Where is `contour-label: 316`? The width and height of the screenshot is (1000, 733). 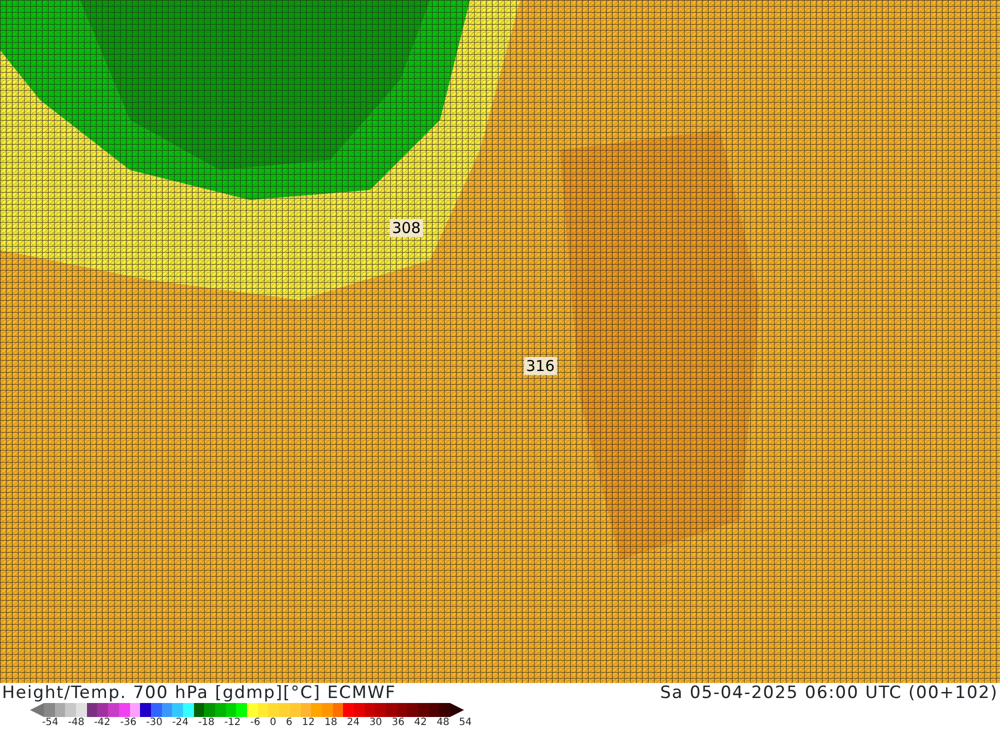 contour-label: 316 is located at coordinates (540, 366).